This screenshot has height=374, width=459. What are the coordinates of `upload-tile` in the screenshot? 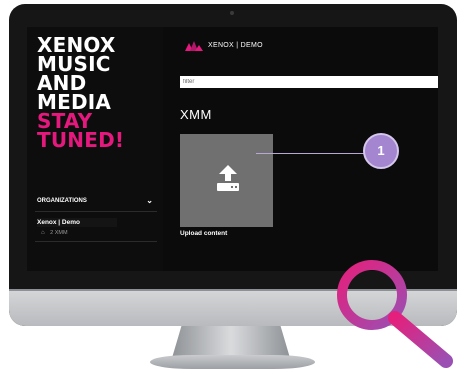 It's located at (226, 180).